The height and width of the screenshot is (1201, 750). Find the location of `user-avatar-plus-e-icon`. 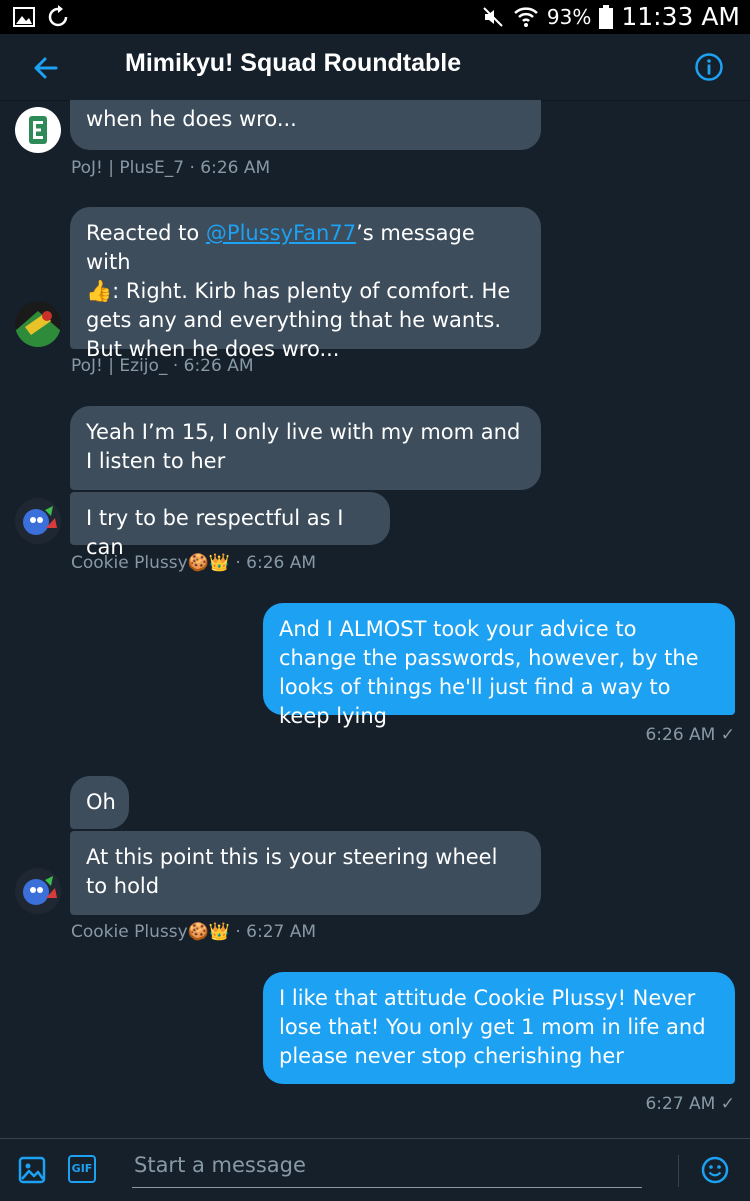

user-avatar-plus-e-icon is located at coordinates (38, 130).